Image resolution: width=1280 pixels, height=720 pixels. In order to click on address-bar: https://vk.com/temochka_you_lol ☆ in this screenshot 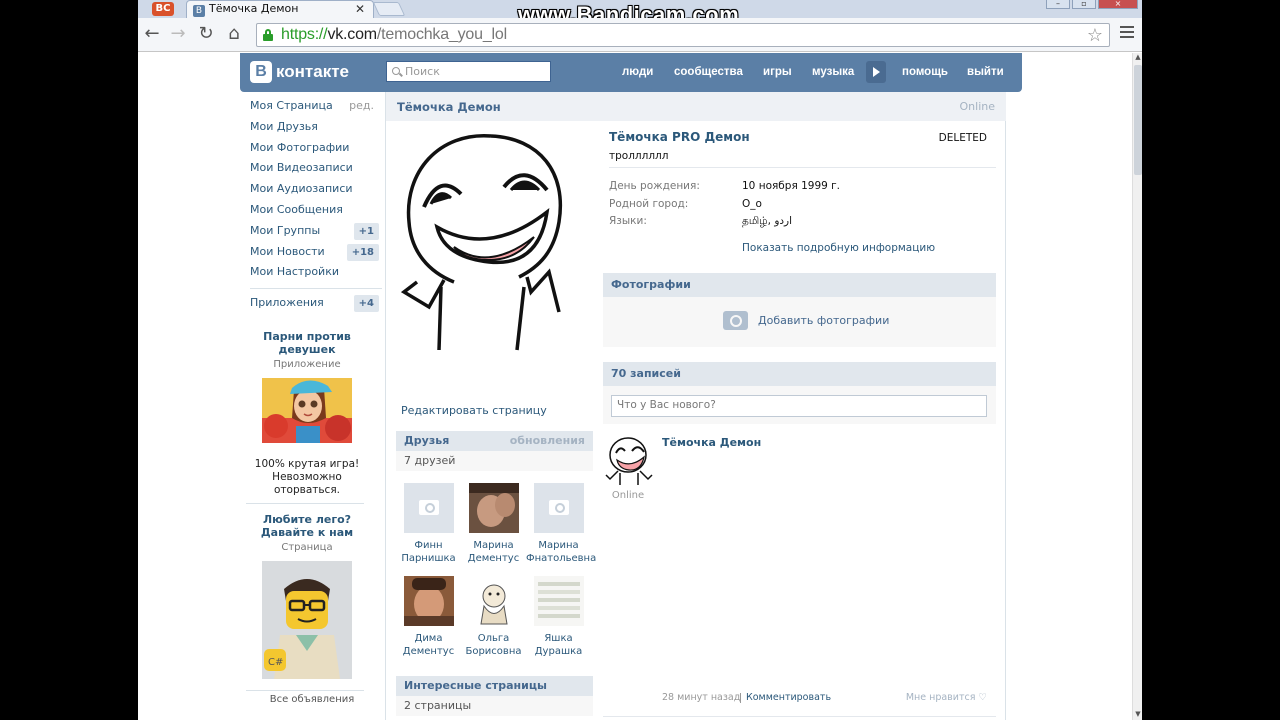, I will do `click(683, 35)`.